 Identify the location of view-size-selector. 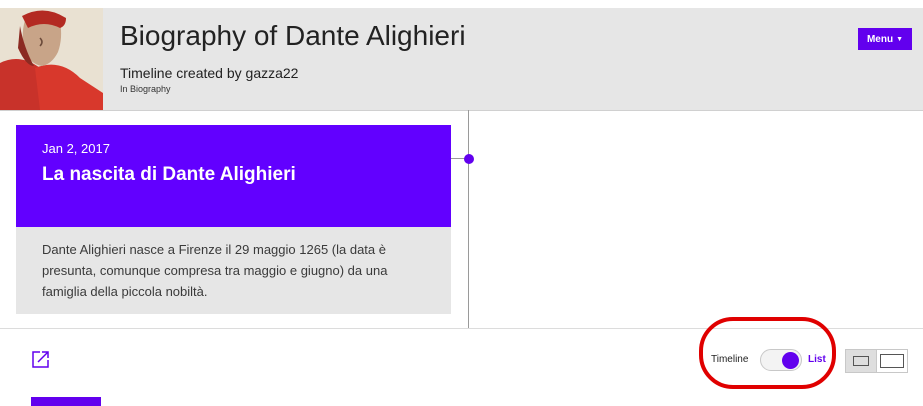
(876, 361).